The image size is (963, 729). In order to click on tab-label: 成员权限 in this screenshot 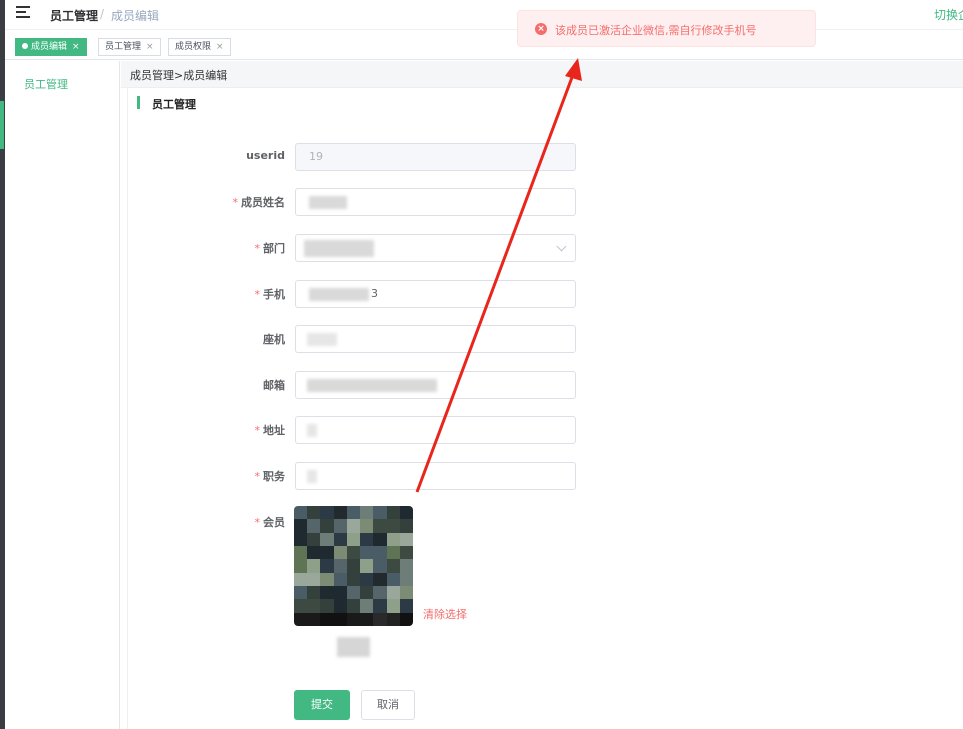, I will do `click(193, 47)`.